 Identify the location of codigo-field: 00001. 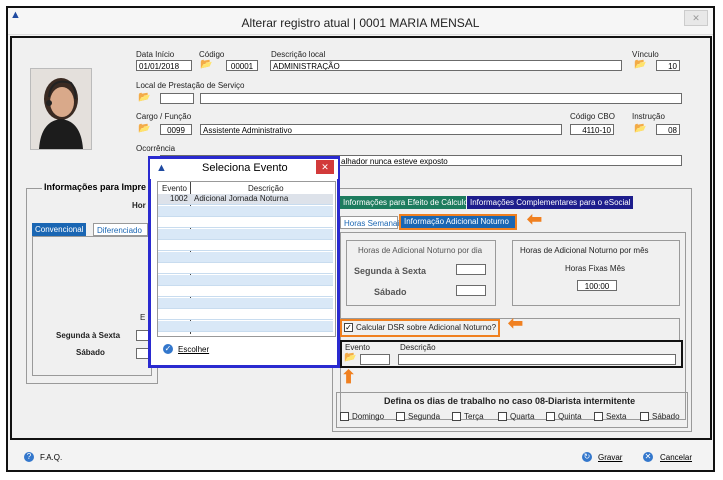
(242, 65).